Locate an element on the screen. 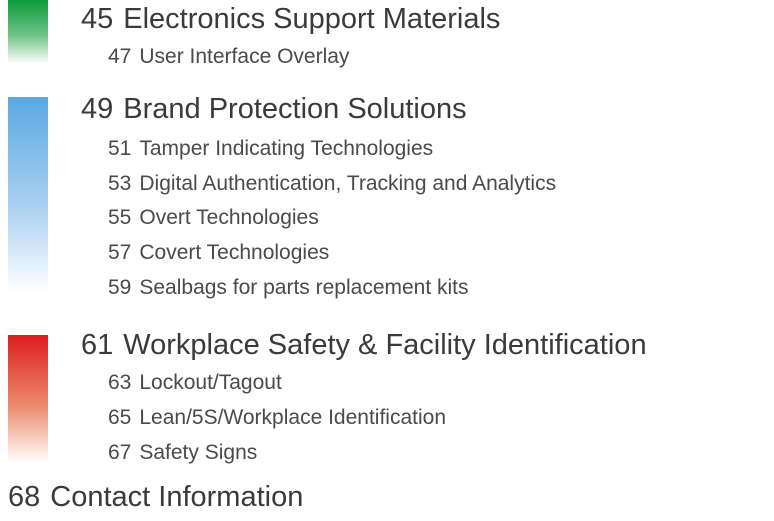  toc-item-lockout-tagout: 63 Lockout/Tagout is located at coordinates (195, 383).